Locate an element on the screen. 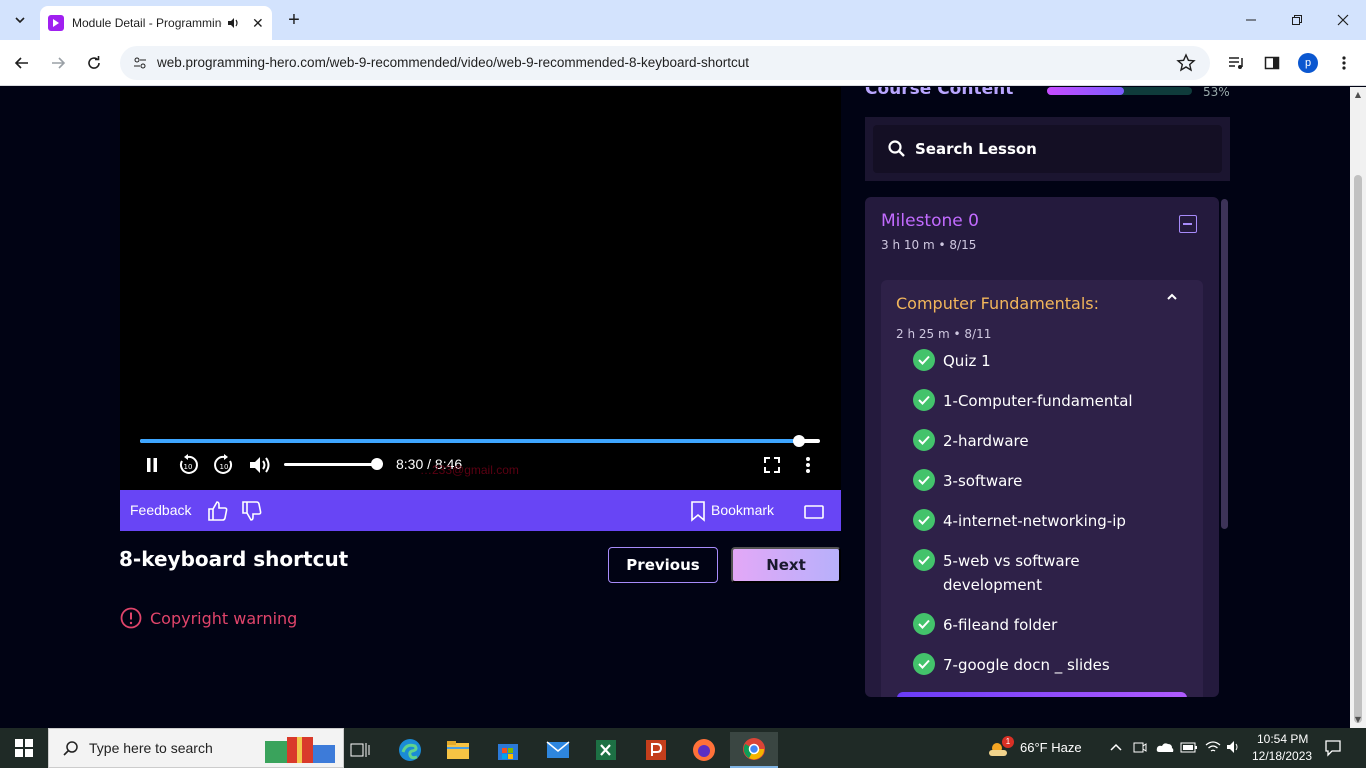 This screenshot has height=768, width=1366. tab-close-icon: ✕ is located at coordinates (258, 23).